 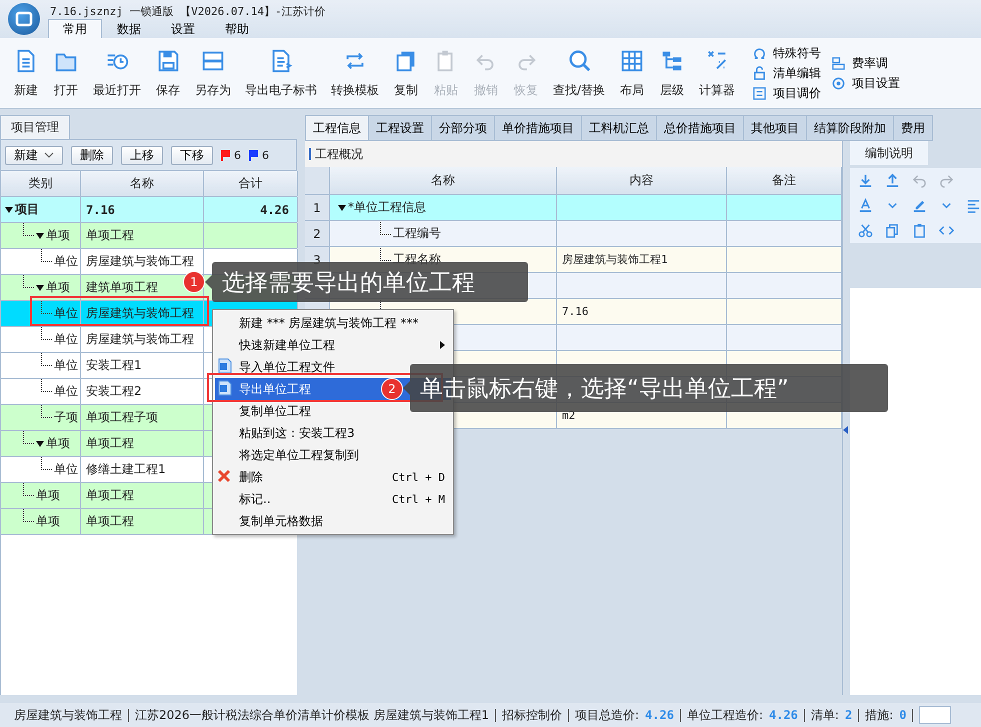 What do you see at coordinates (142, 417) in the screenshot?
I see `name-cell: 单项工程子项` at bounding box center [142, 417].